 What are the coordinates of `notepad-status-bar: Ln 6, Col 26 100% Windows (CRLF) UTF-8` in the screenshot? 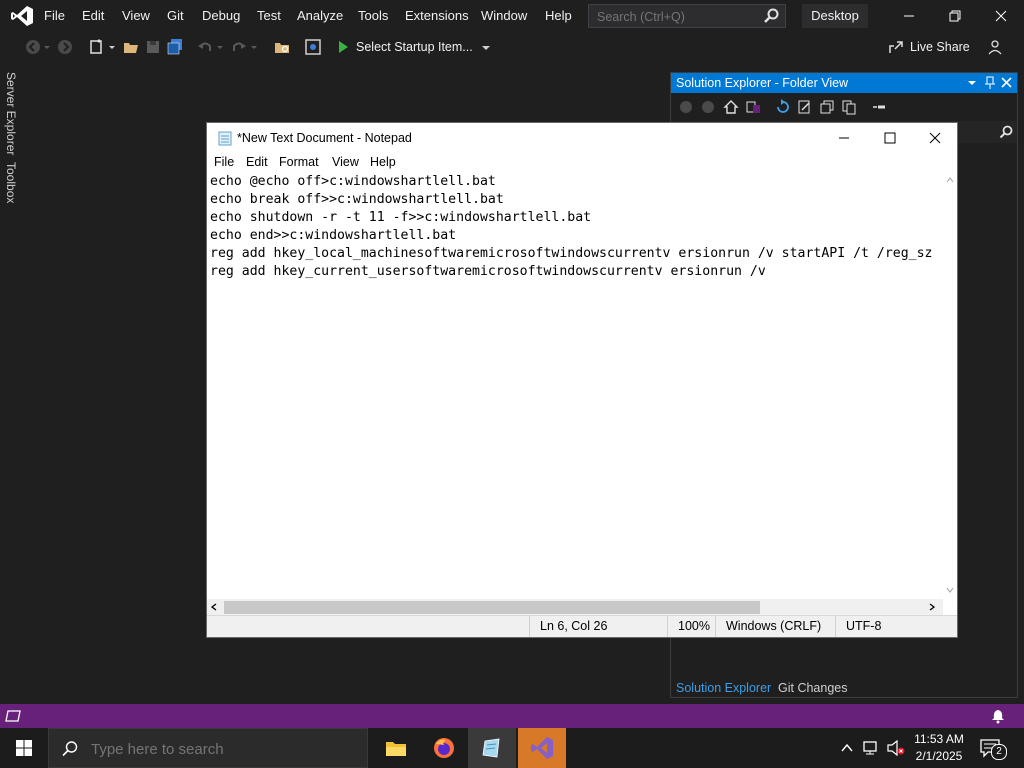 It's located at (582, 626).